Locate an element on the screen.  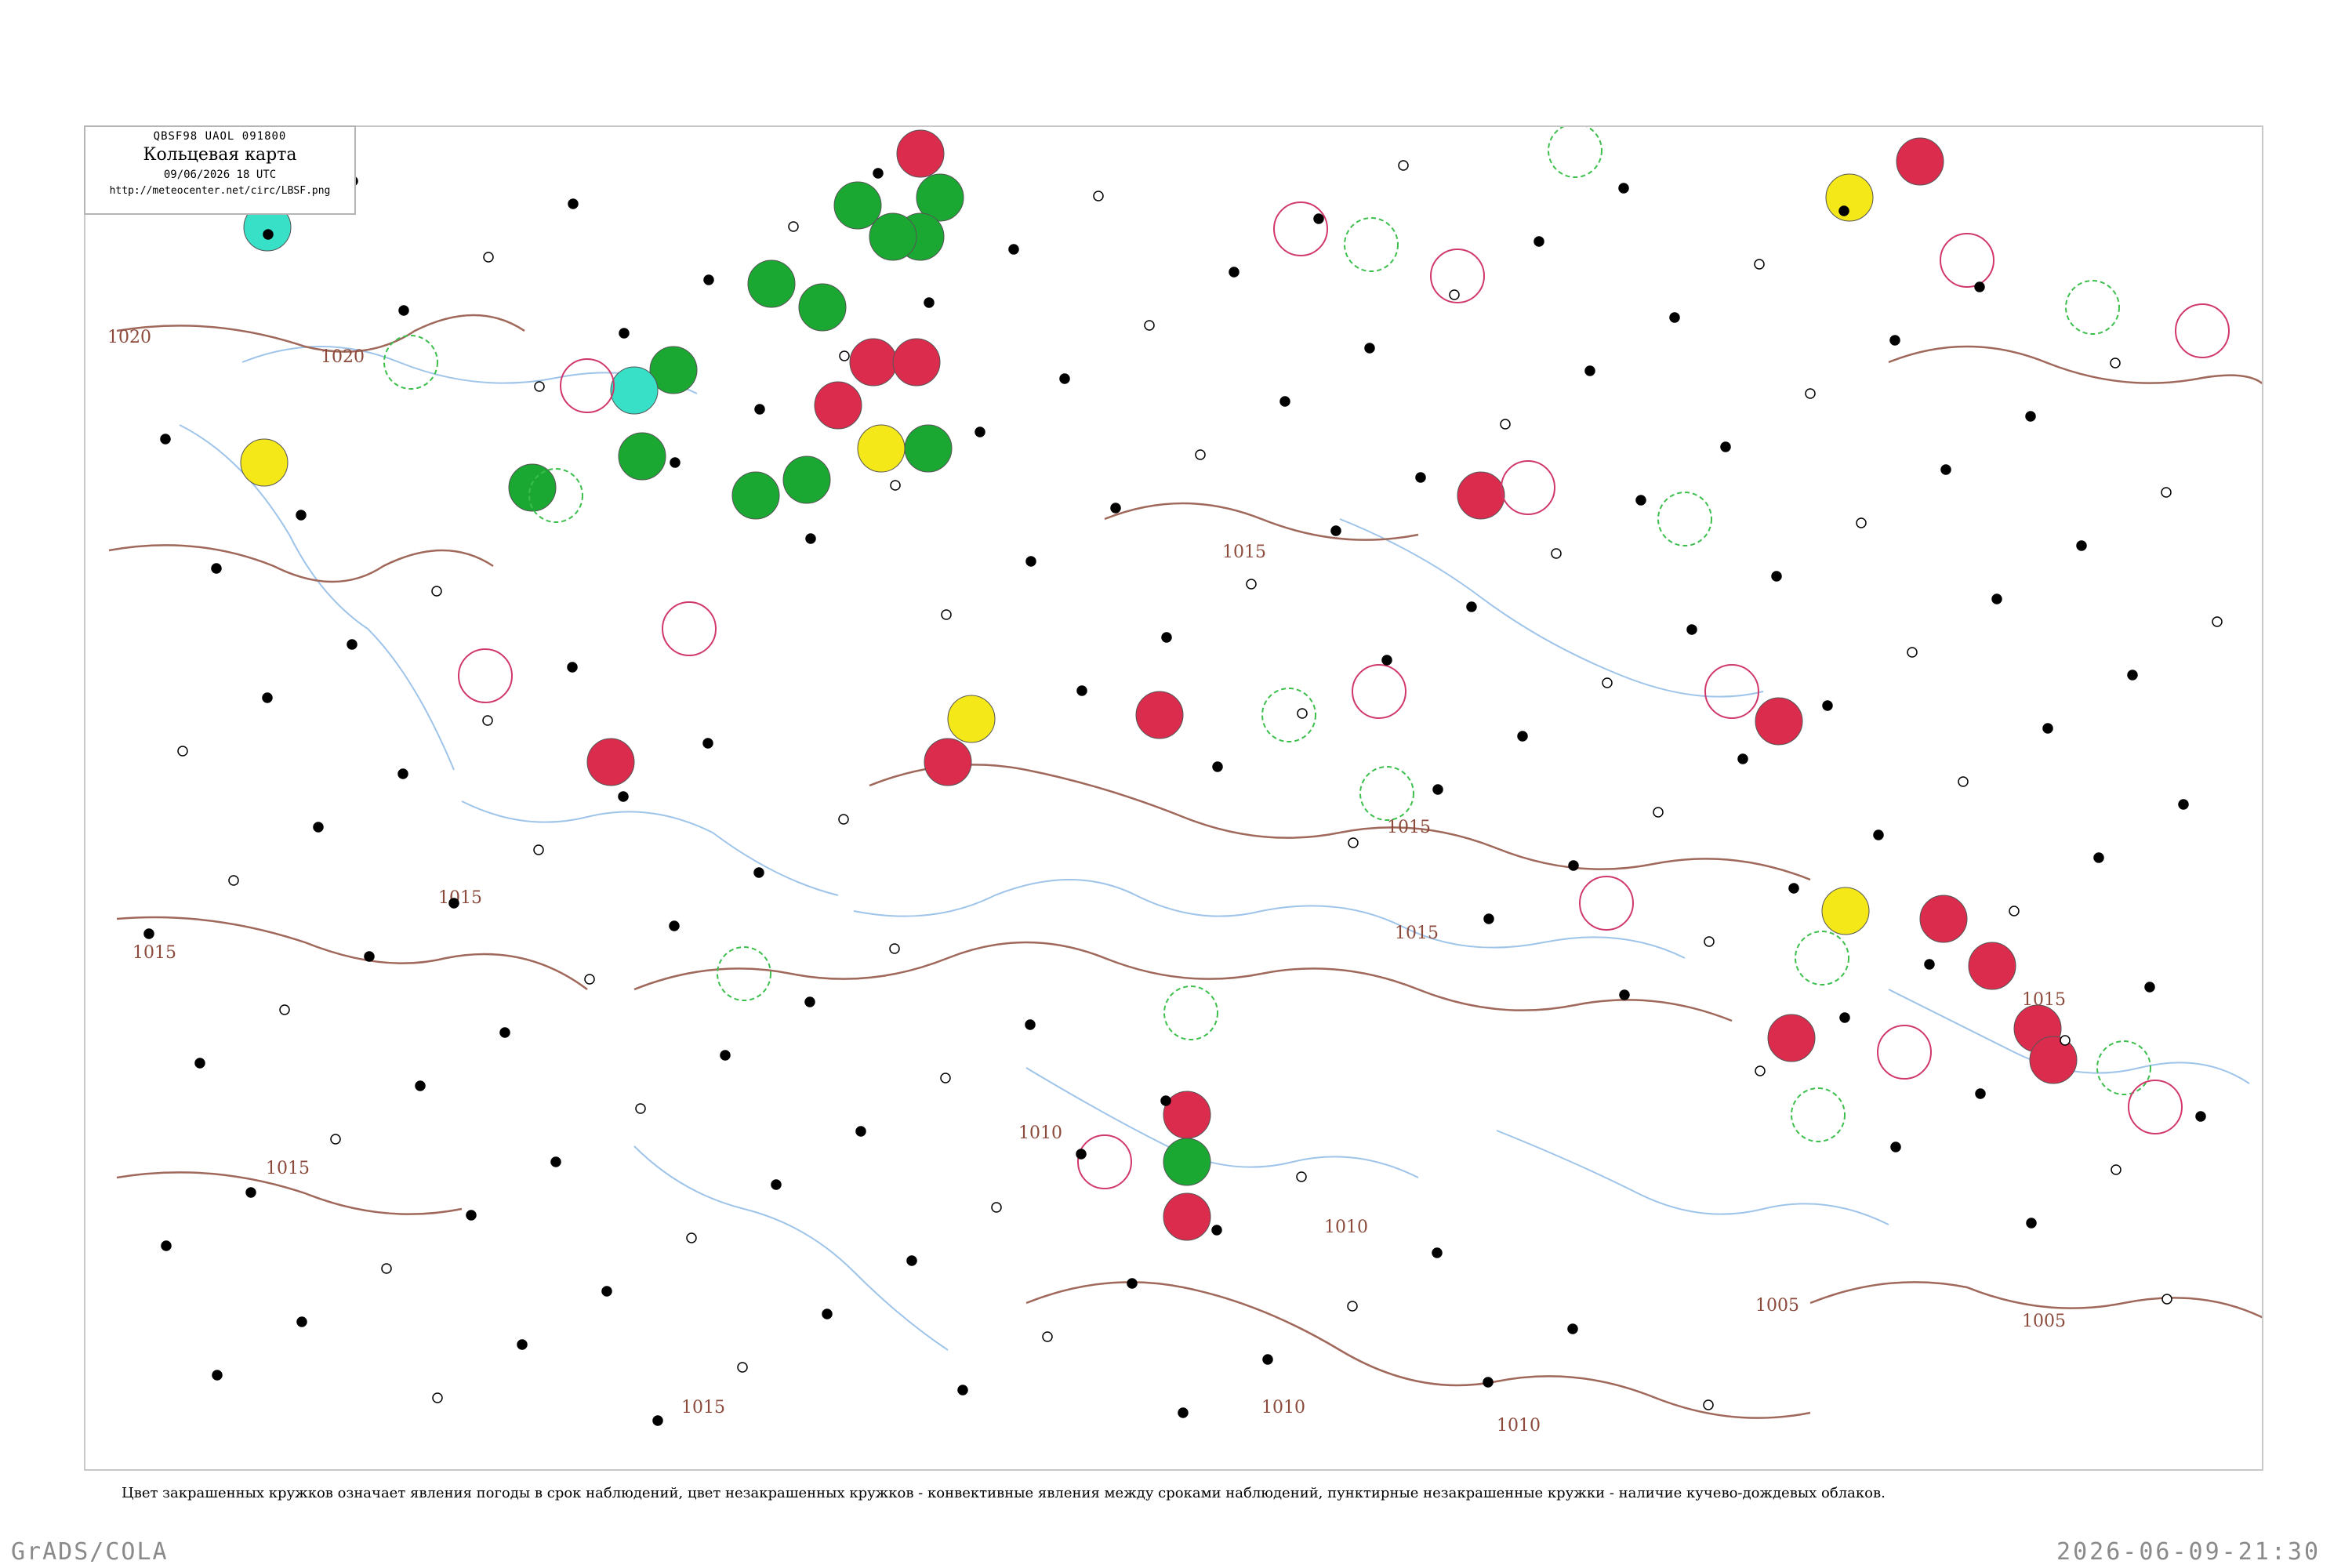
map-title: Кольцевая карта is located at coordinates (220, 155).